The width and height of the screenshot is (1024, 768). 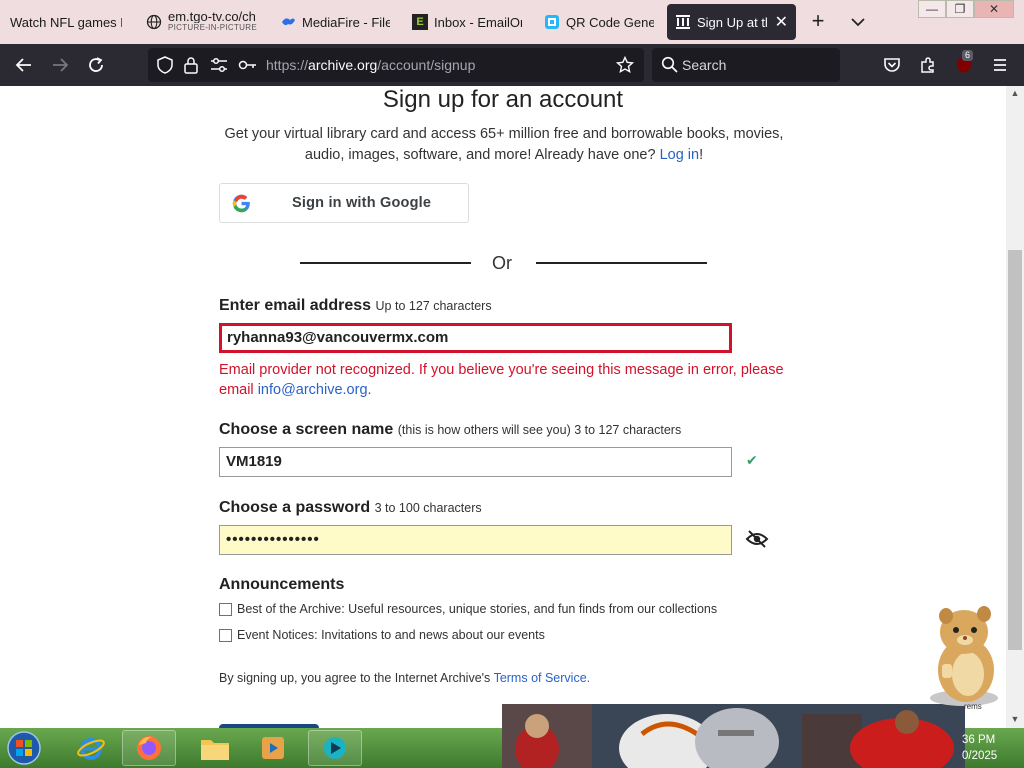 What do you see at coordinates (963, 657) in the screenshot?
I see `hamster-desktop-gadget` at bounding box center [963, 657].